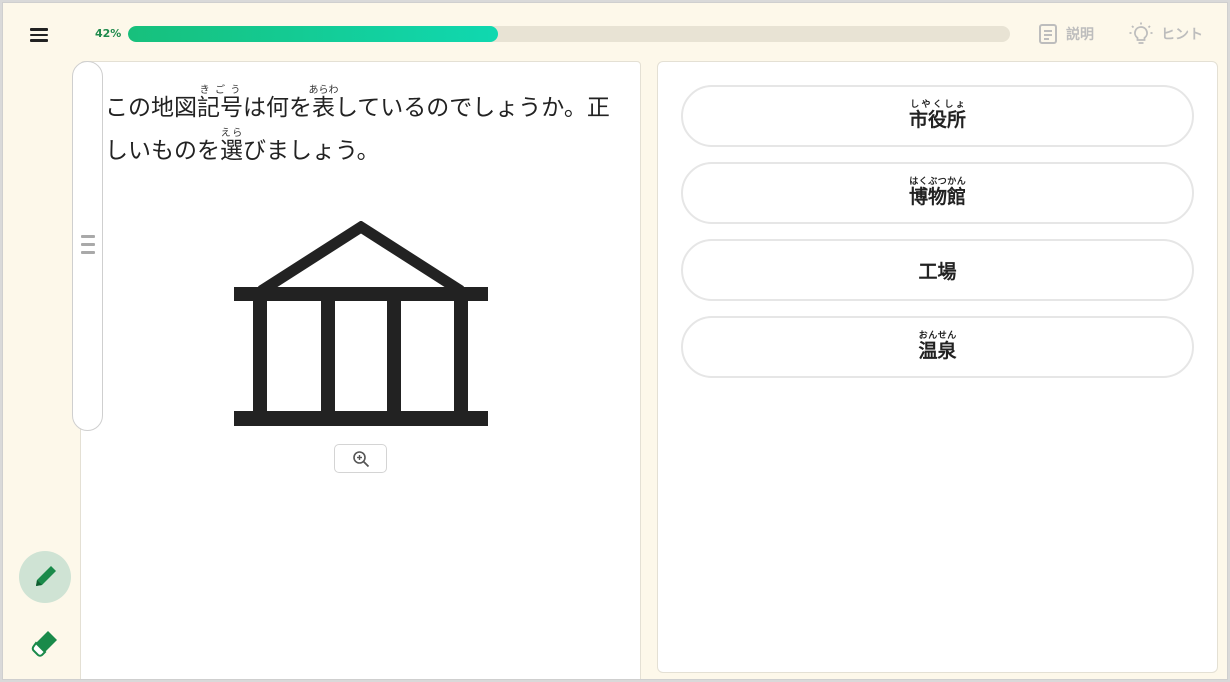 The height and width of the screenshot is (682, 1230). Describe the element at coordinates (277, 108) in the screenshot. I see `question-text-segment: は何を` at that location.